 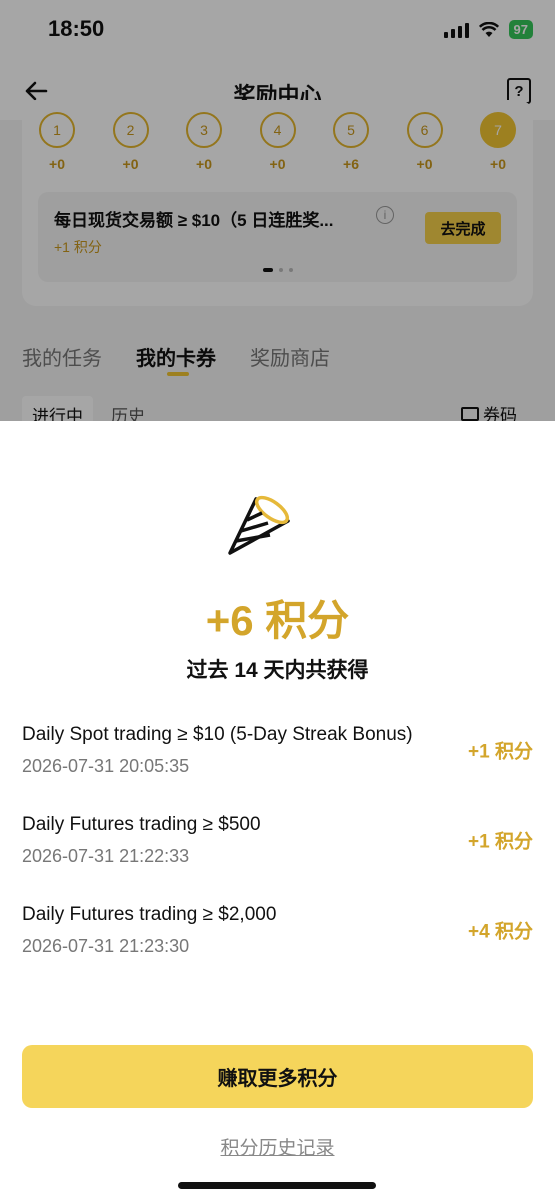 What do you see at coordinates (277, 670) in the screenshot?
I see `period-subtitle: 过去 14 天内共获得` at bounding box center [277, 670].